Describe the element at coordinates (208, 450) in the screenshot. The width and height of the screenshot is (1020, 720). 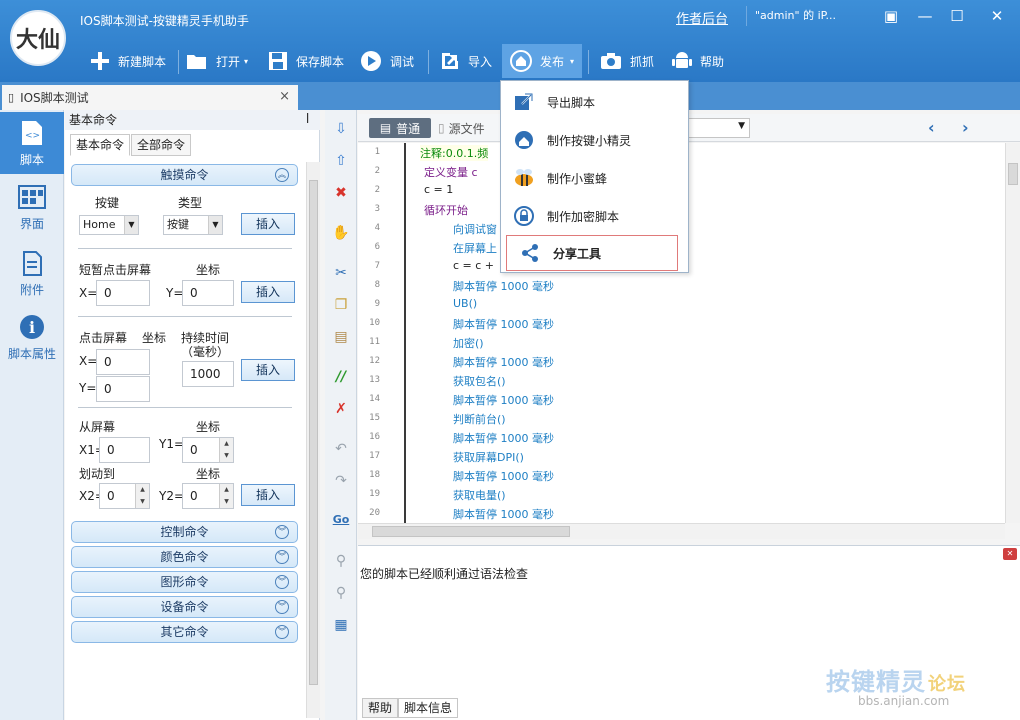
I see `swipe-y1-input: 0 ▲ ▼` at that location.